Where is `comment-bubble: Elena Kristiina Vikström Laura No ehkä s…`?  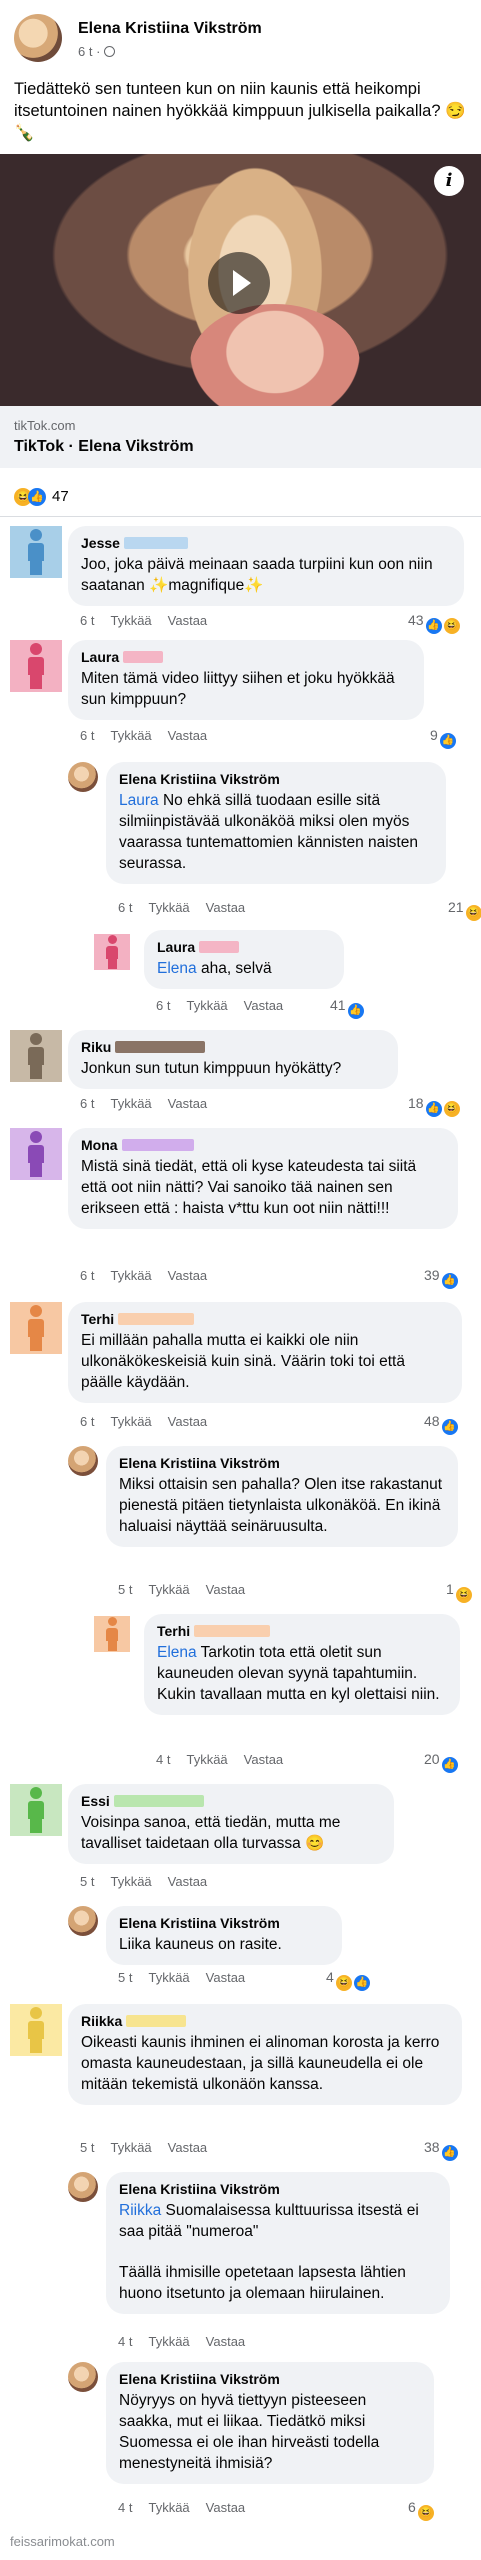
comment-bubble: Elena Kristiina Vikström Laura No ehkä s… is located at coordinates (276, 823).